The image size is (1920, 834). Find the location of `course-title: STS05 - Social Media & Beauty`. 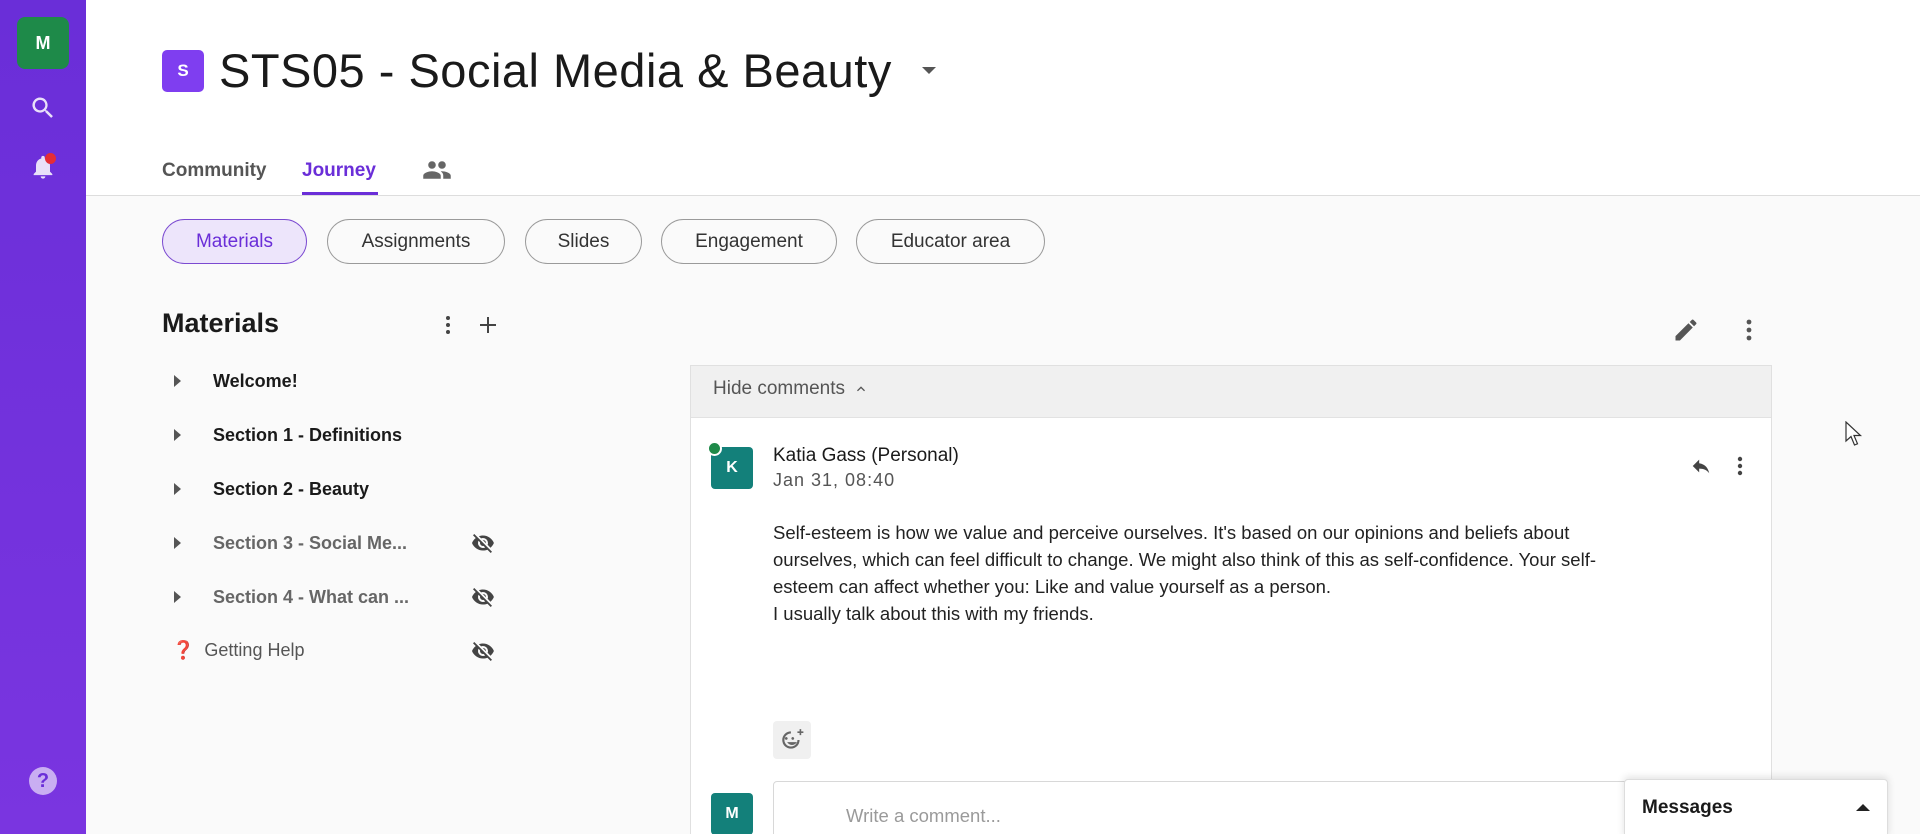

course-title: STS05 - Social Media & Beauty is located at coordinates (555, 70).